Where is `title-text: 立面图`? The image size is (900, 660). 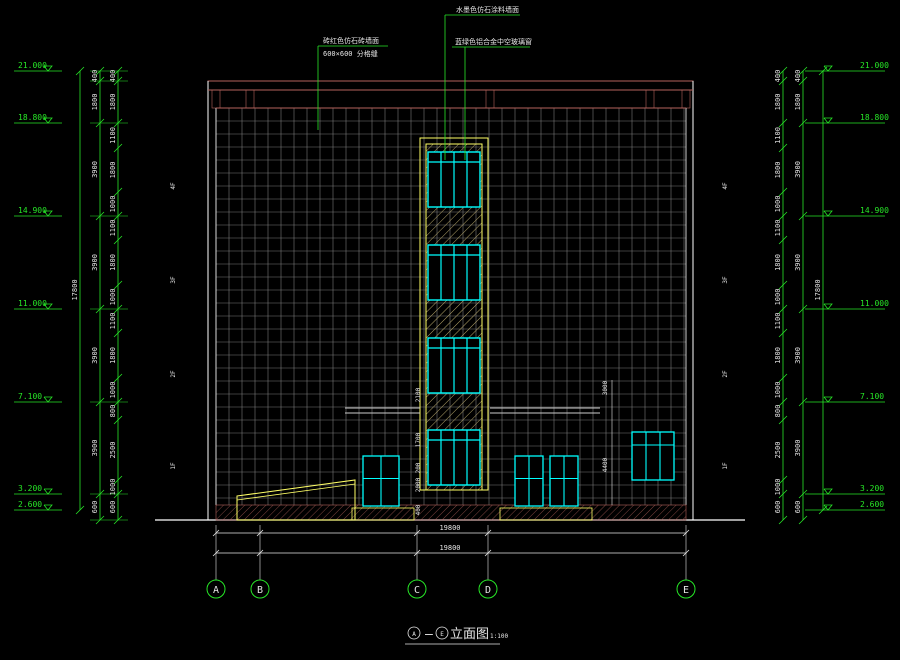 title-text: 立面图 is located at coordinates (469, 634).